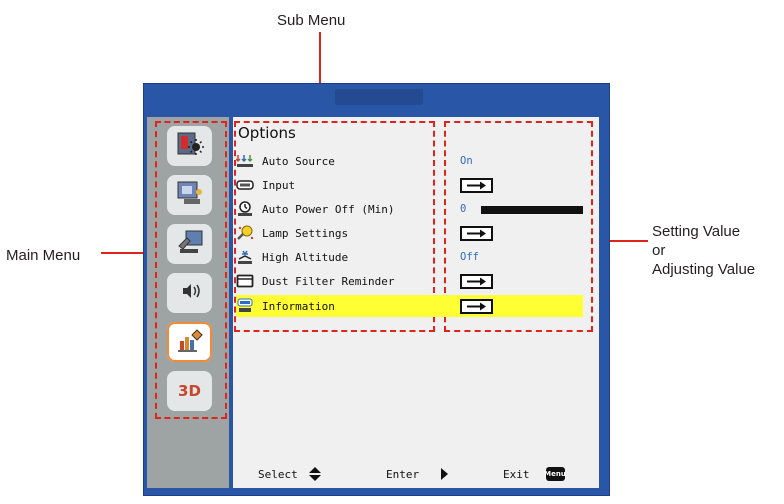 Image resolution: width=784 pixels, height=504 pixels. What do you see at coordinates (532, 210) in the screenshot?
I see `auto-power-off-slider` at bounding box center [532, 210].